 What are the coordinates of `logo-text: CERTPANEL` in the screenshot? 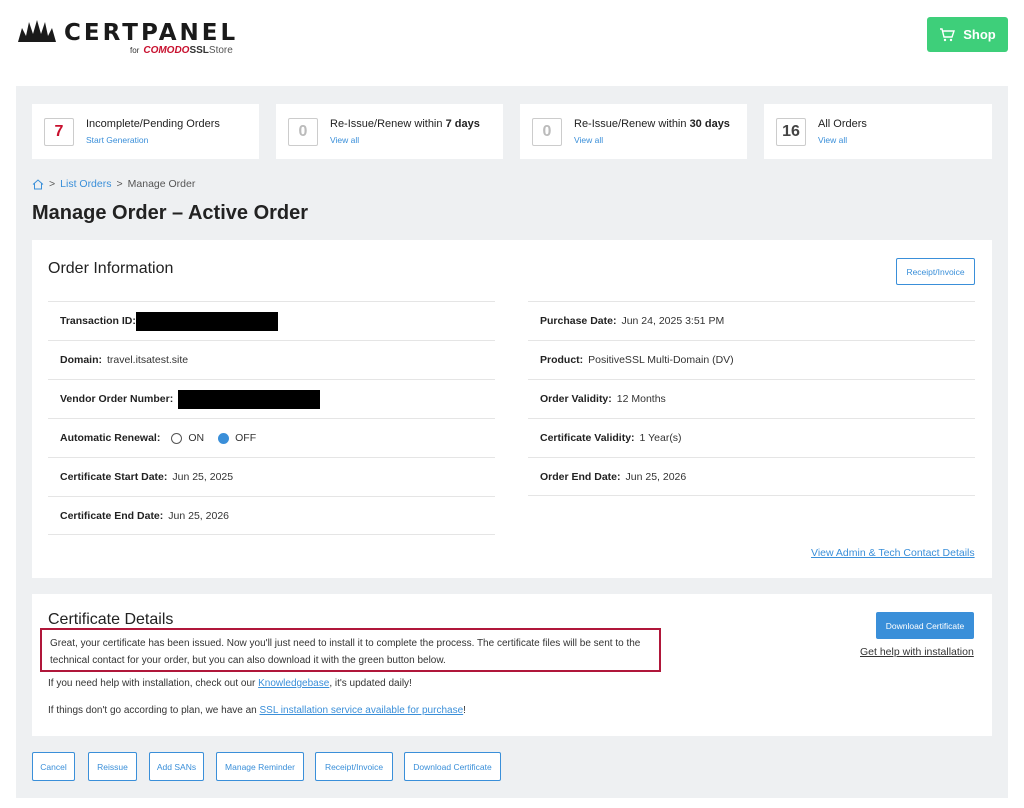 It's located at (151, 33).